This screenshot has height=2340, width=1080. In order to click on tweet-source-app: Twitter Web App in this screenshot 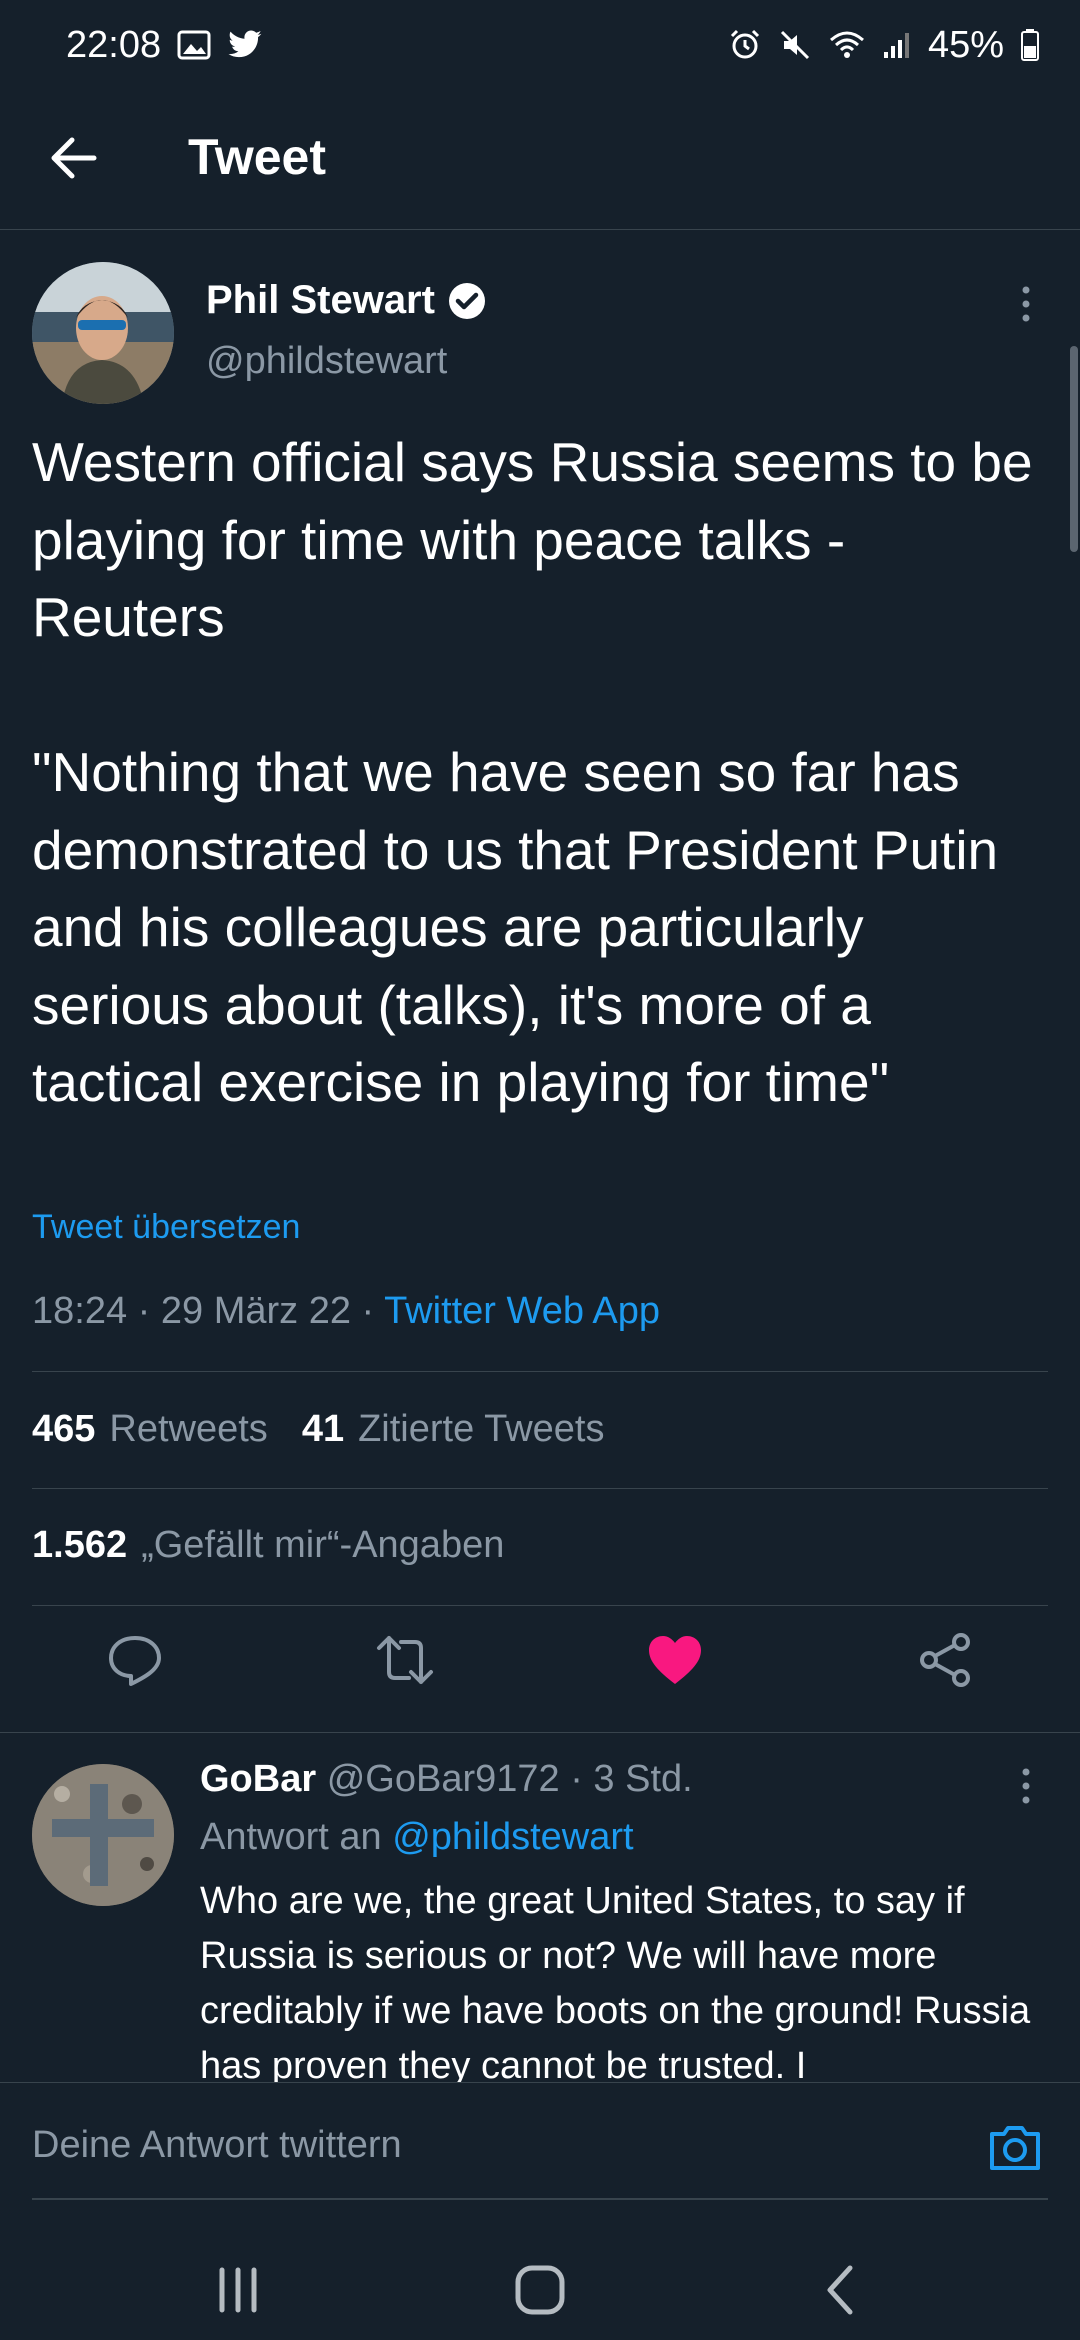, I will do `click(522, 1311)`.